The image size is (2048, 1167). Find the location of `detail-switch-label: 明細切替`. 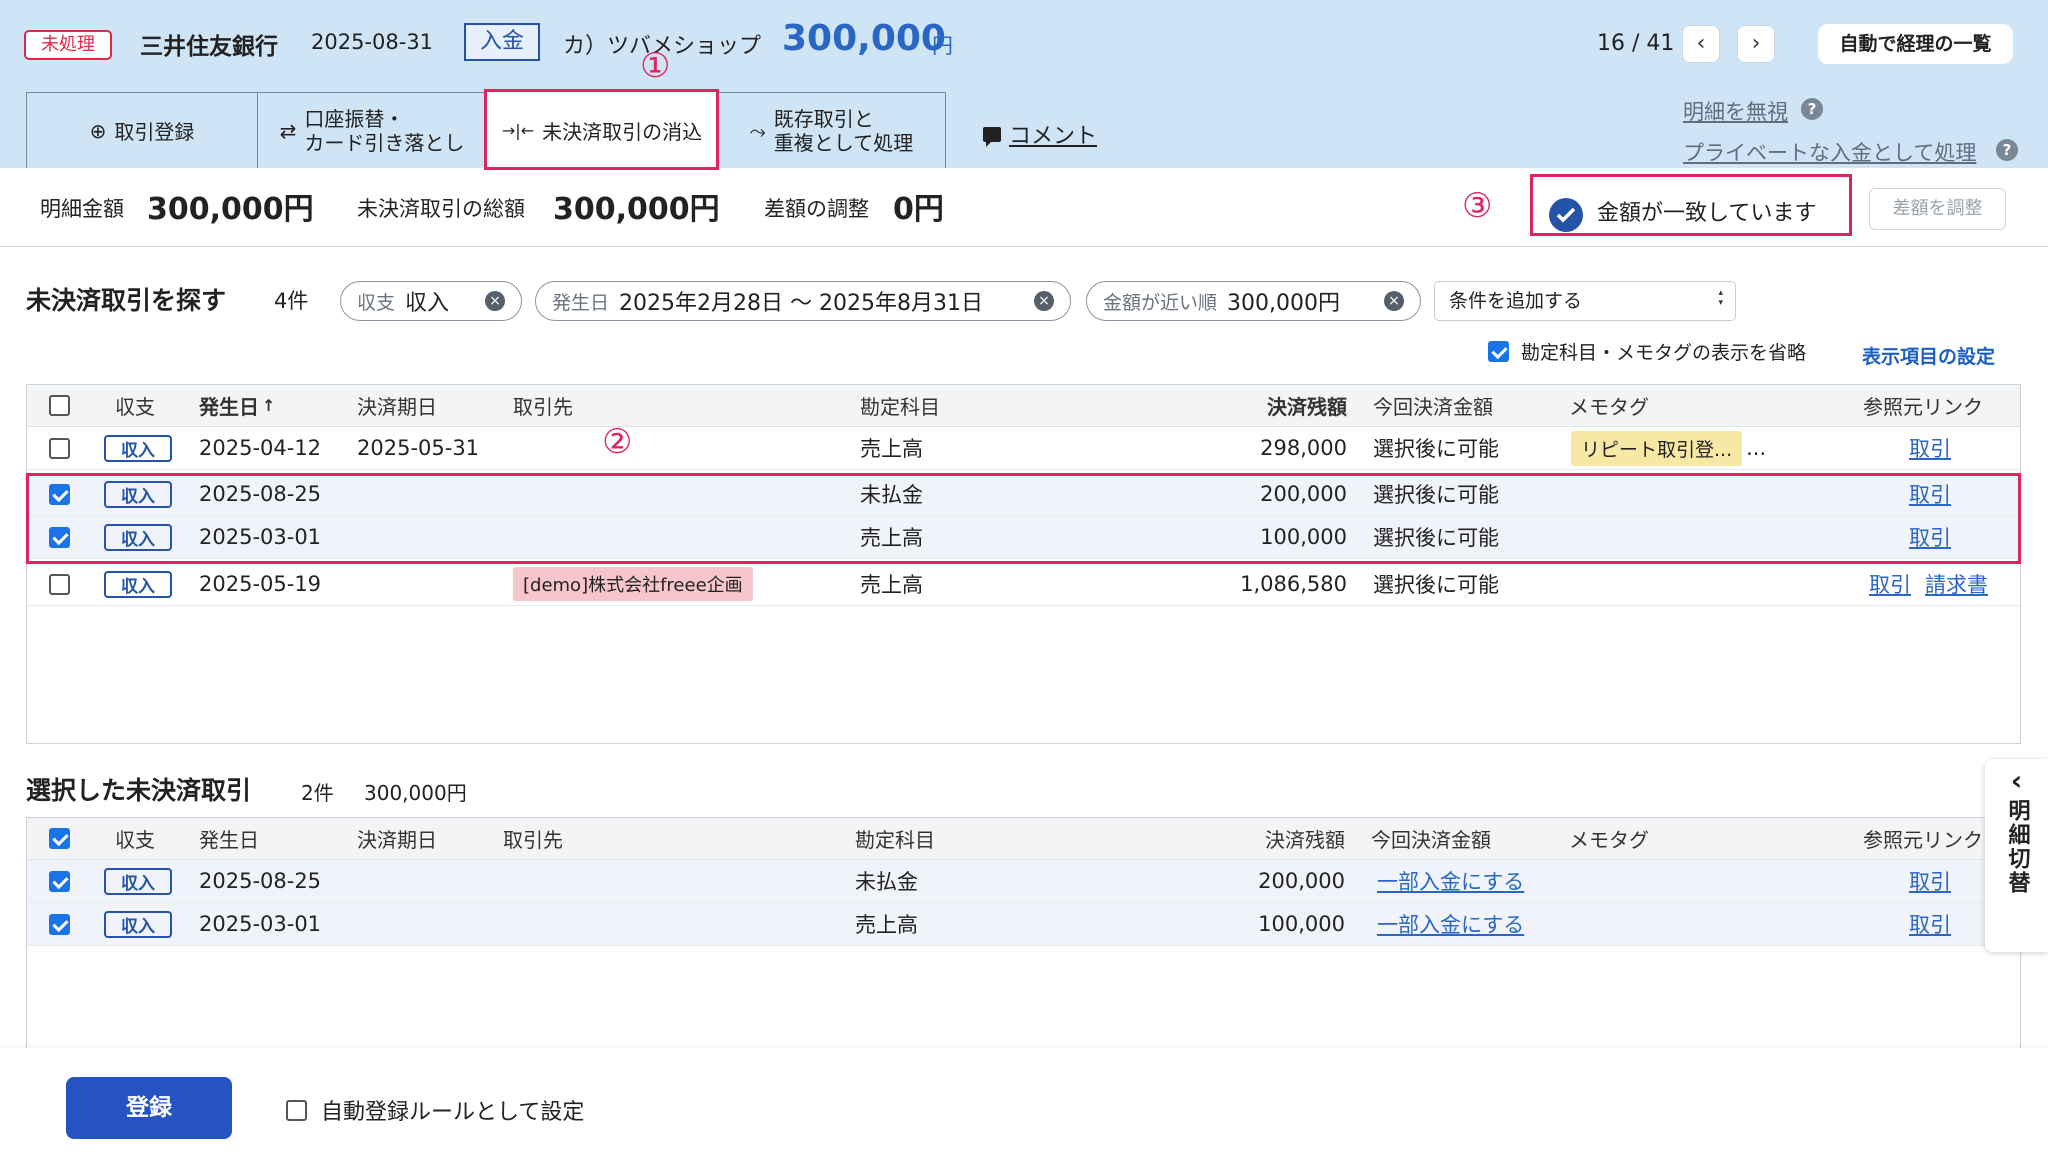

detail-switch-label: 明細切替 is located at coordinates (2017, 847).